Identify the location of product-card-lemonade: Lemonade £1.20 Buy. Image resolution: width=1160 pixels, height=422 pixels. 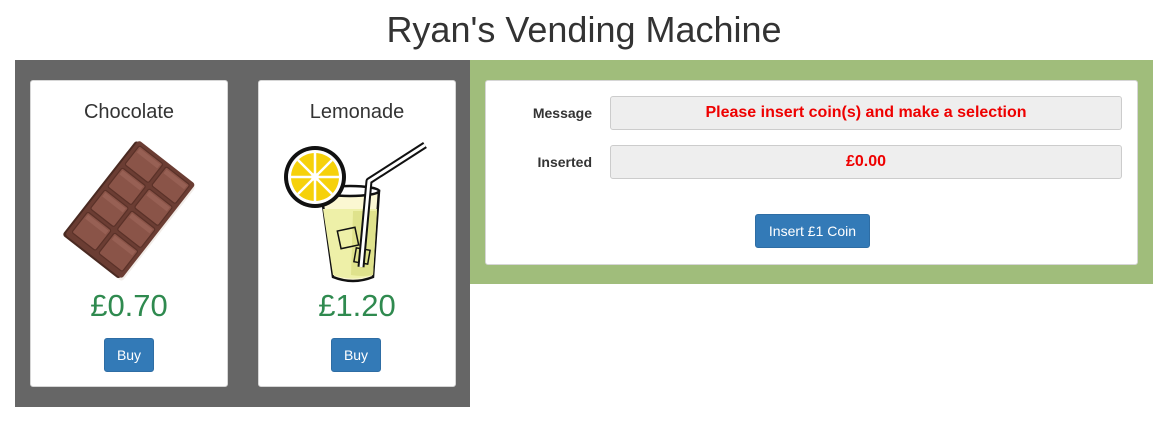
(357, 233).